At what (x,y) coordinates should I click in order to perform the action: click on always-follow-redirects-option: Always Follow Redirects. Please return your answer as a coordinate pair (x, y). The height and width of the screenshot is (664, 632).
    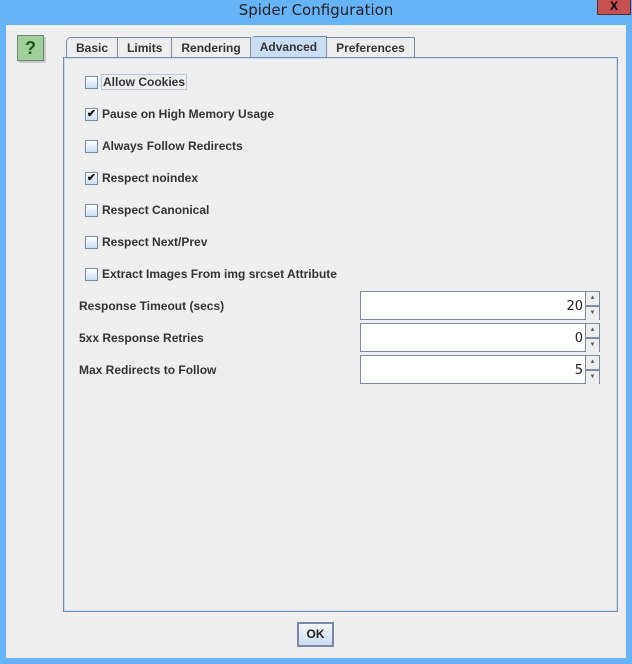
    Looking at the image, I should click on (164, 146).